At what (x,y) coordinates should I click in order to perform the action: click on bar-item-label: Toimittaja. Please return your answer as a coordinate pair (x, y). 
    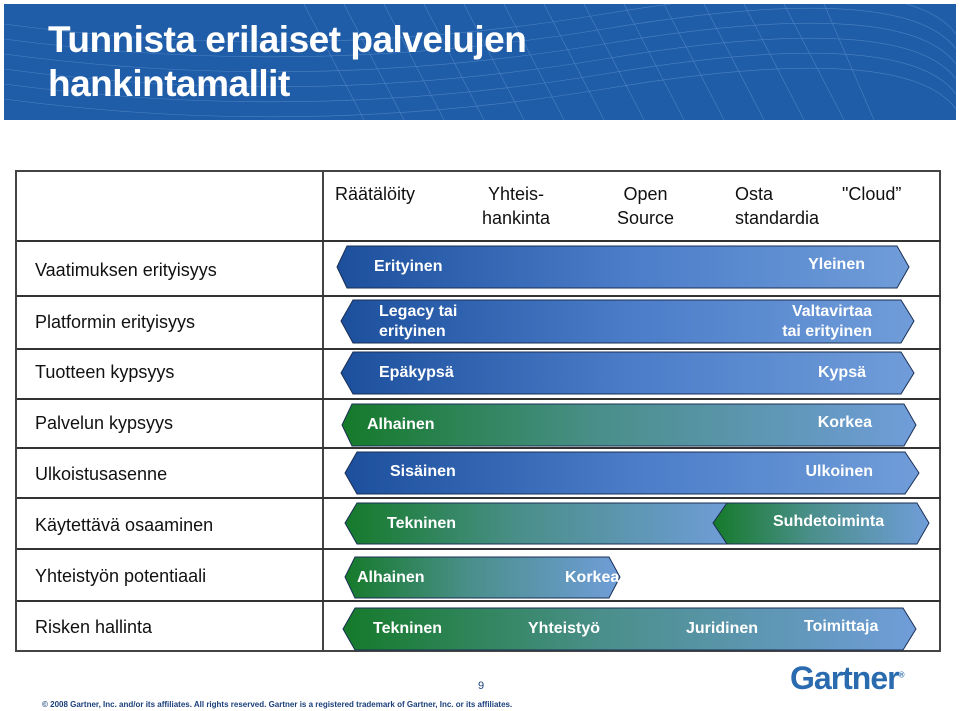
    Looking at the image, I should click on (841, 626).